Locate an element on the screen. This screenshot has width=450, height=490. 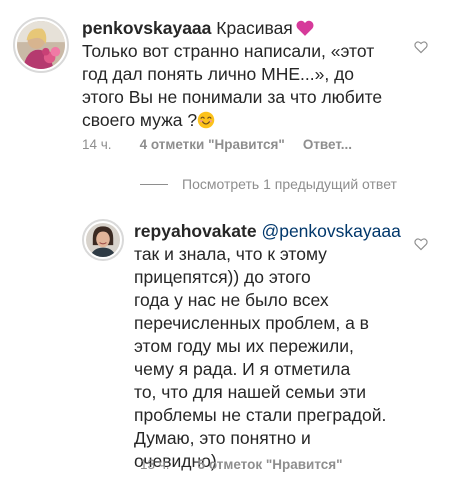
comment-username: penkovskayaaa is located at coordinates (146, 28).